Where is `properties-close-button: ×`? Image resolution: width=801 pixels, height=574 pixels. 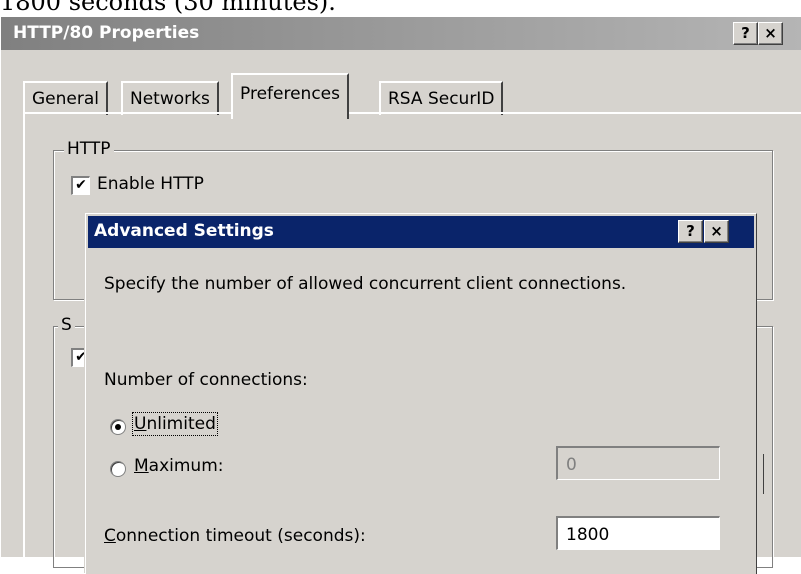 properties-close-button: × is located at coordinates (770, 33).